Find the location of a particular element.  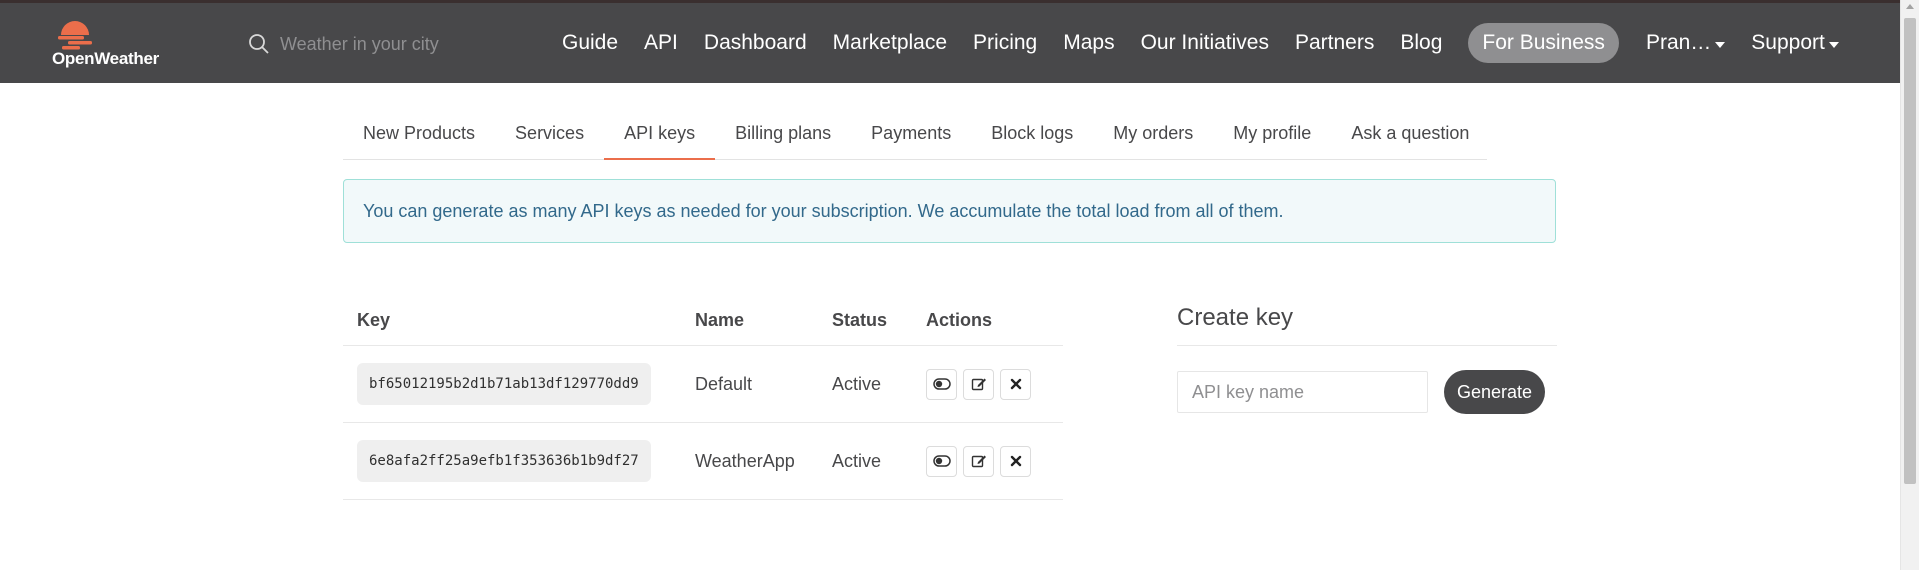

create-key-panel: Create key Generate is located at coordinates (1367, 355).